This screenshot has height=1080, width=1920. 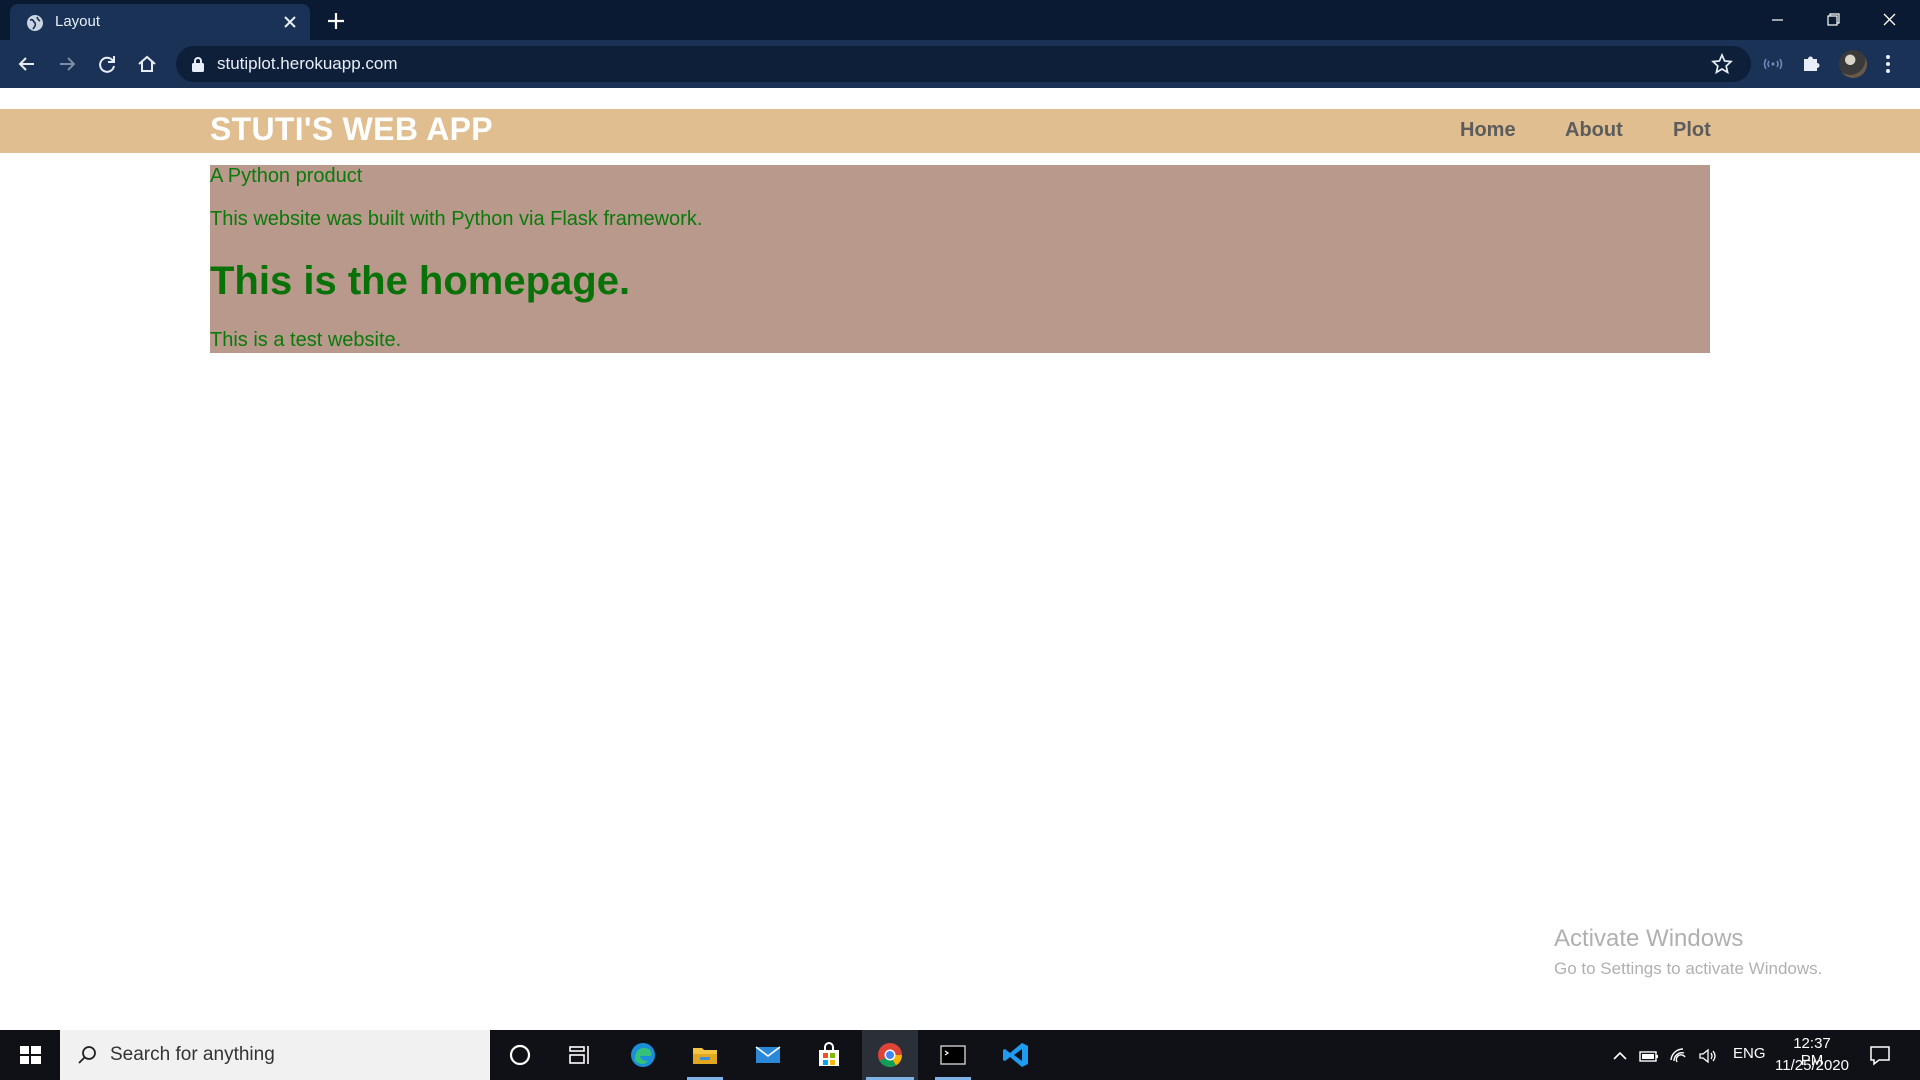 I want to click on more-menu-icon, so click(x=1888, y=64).